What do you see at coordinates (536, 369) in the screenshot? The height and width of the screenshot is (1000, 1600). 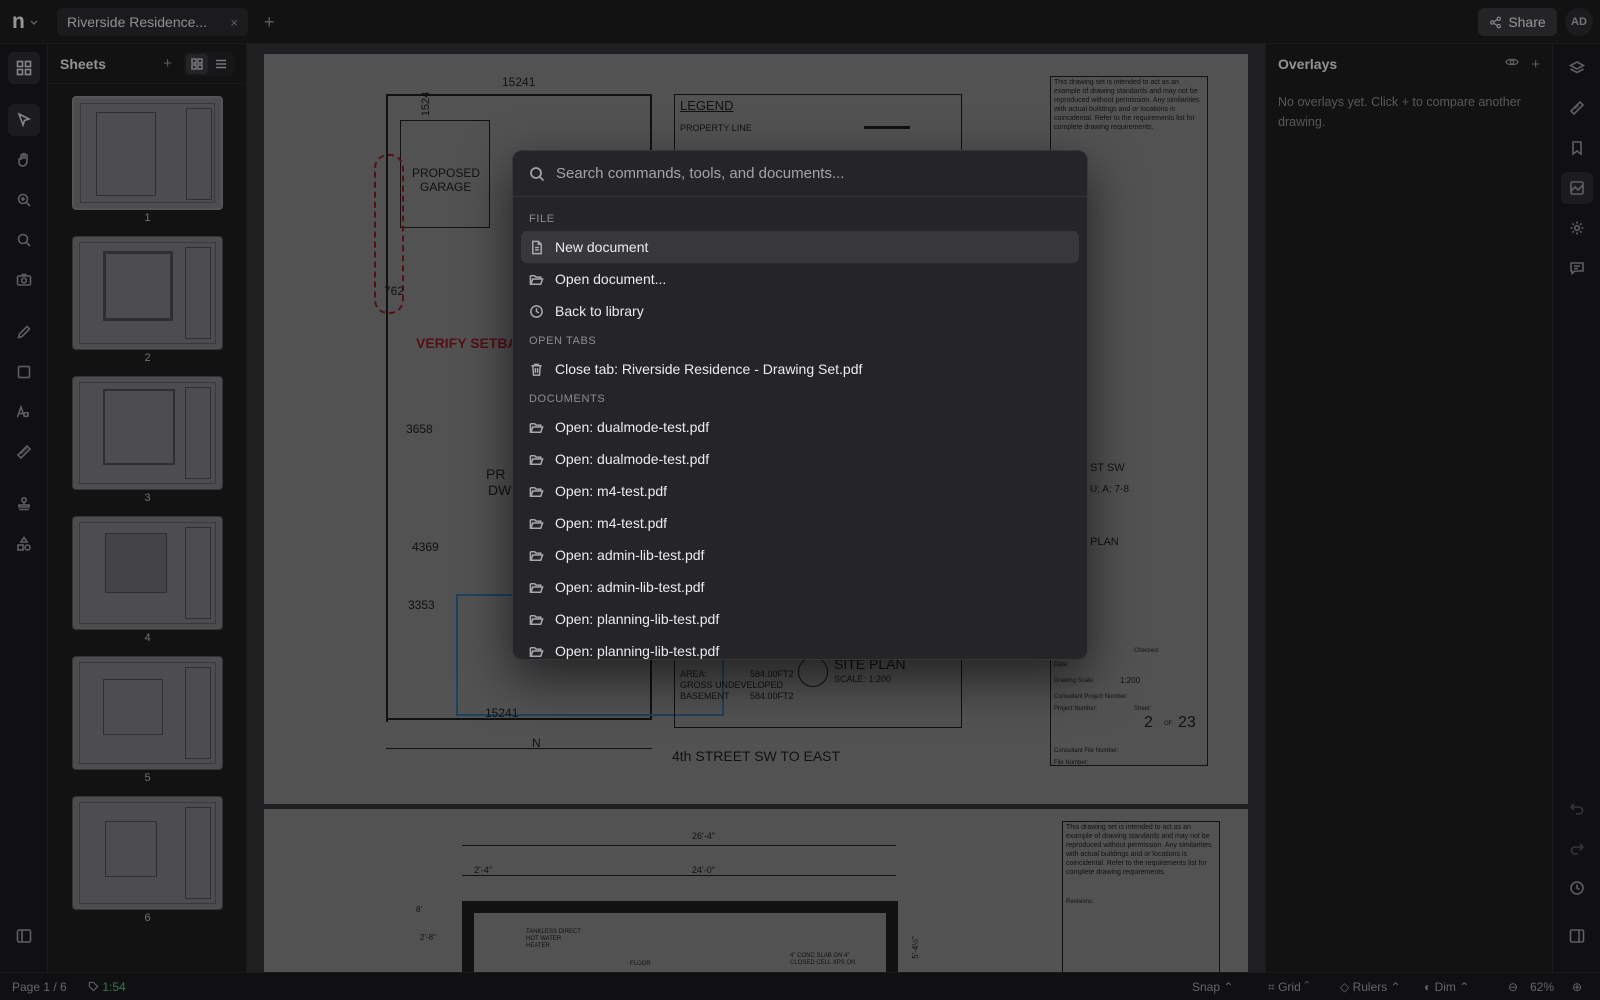 I see `trash-icon` at bounding box center [536, 369].